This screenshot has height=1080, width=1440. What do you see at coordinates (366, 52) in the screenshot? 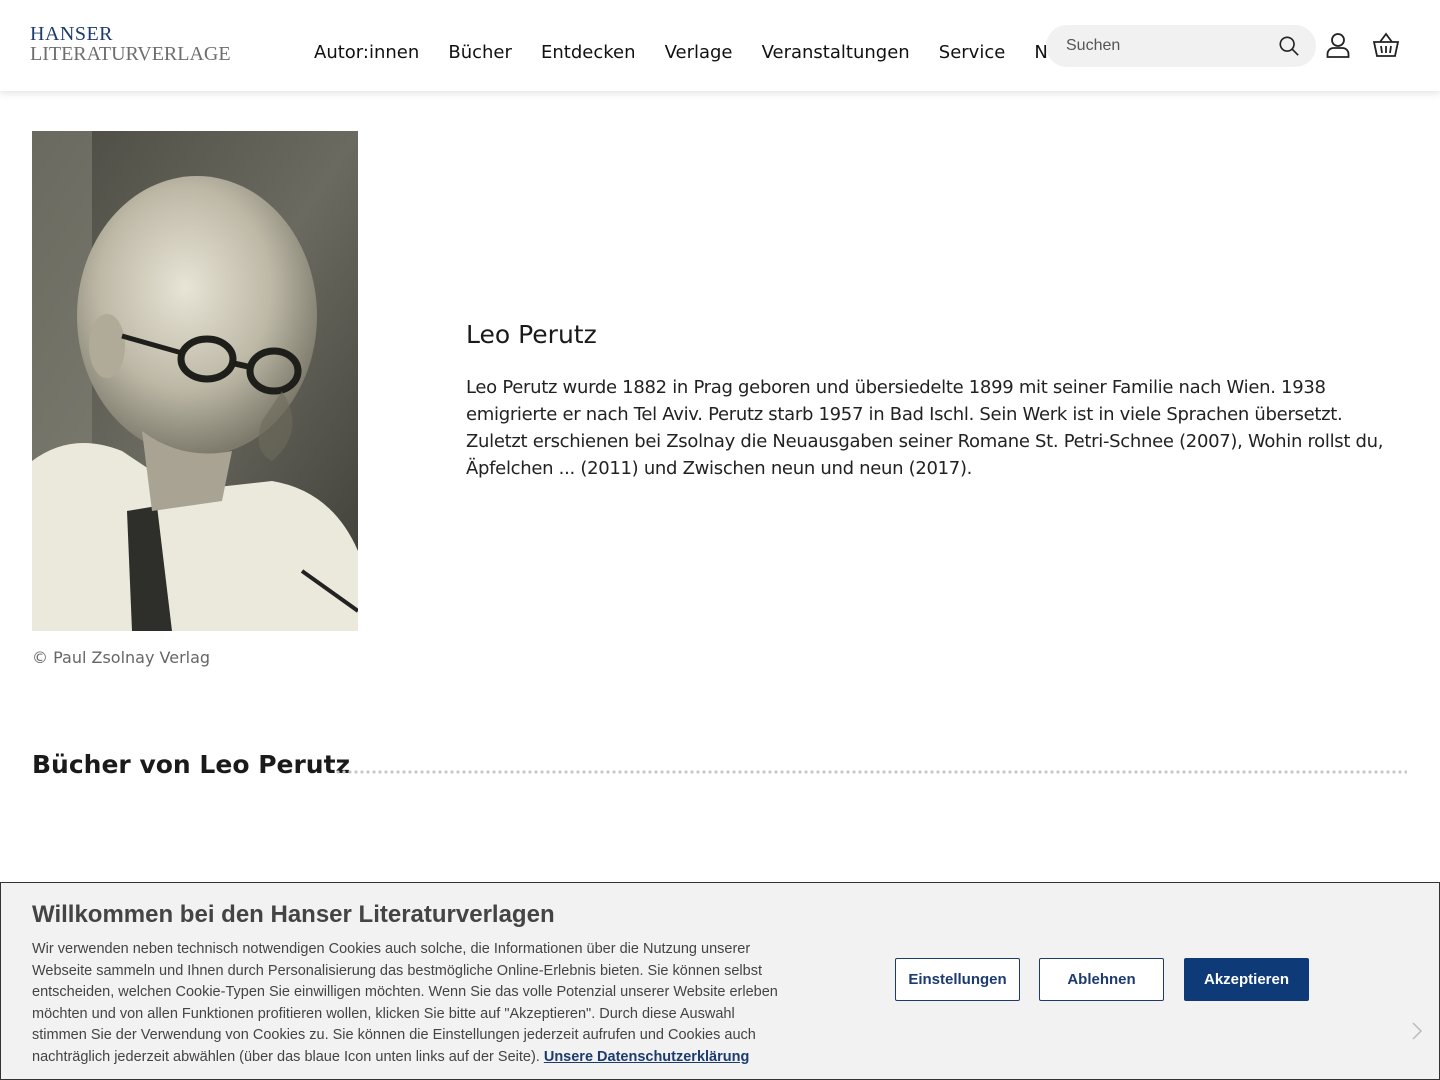
I see `nav-item-authors: Autor:innen` at bounding box center [366, 52].